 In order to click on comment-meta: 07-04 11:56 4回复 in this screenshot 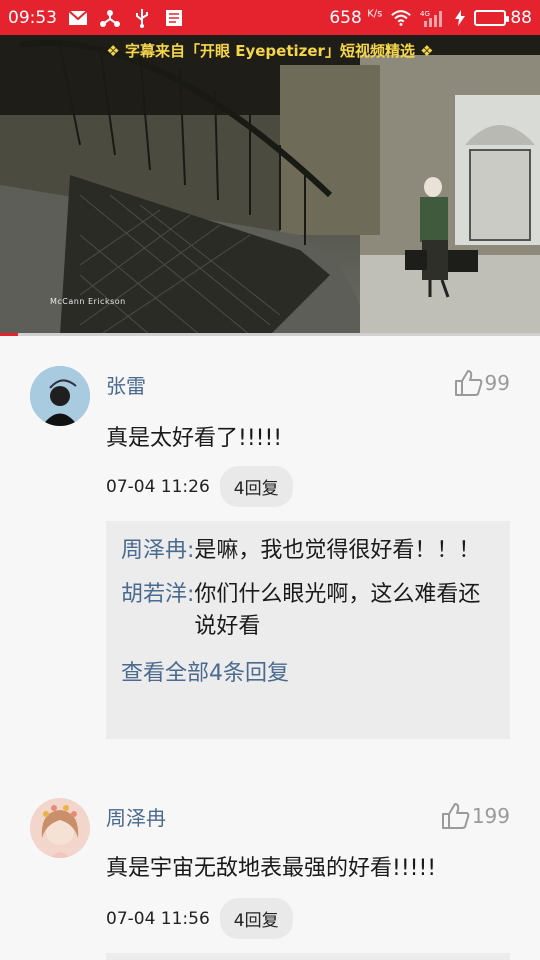, I will do `click(199, 918)`.